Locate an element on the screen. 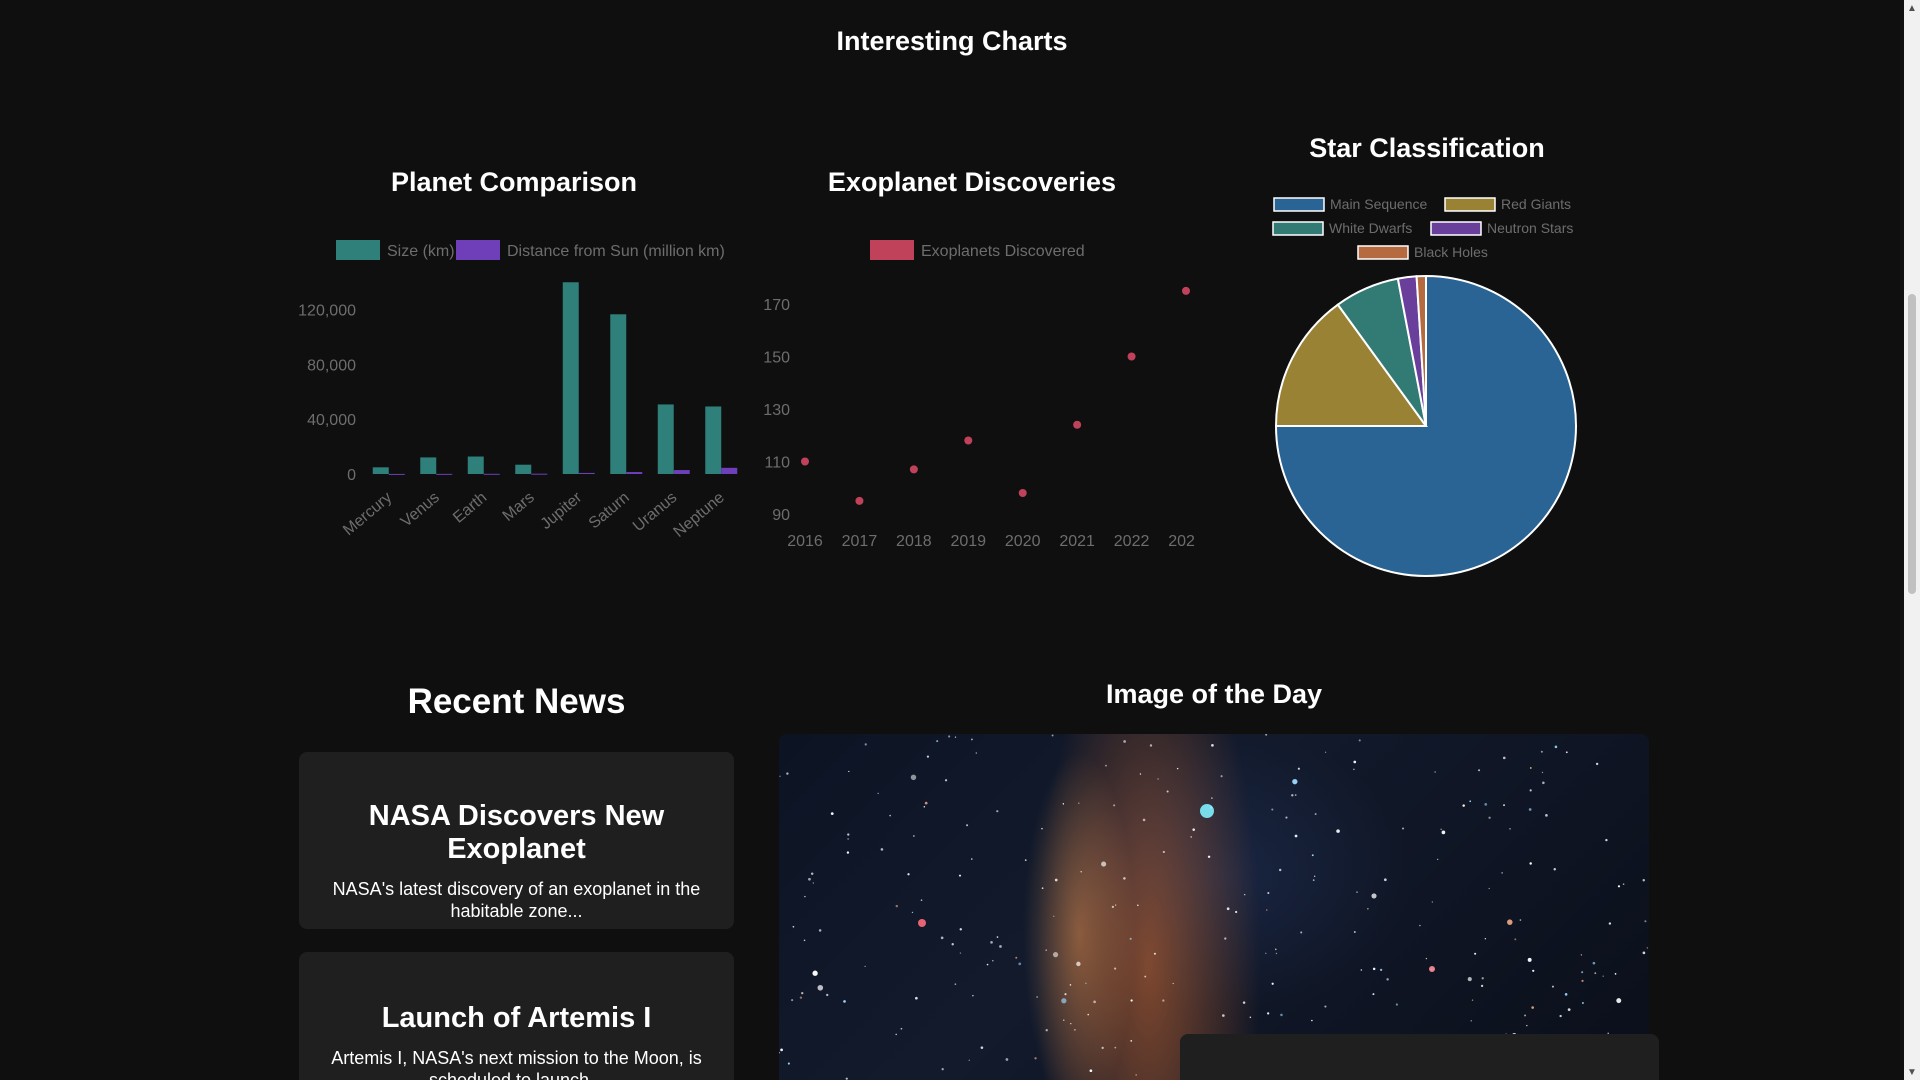 The width and height of the screenshot is (1920, 1080). vertical-scrollbar: ▲ ▼ is located at coordinates (1912, 540).